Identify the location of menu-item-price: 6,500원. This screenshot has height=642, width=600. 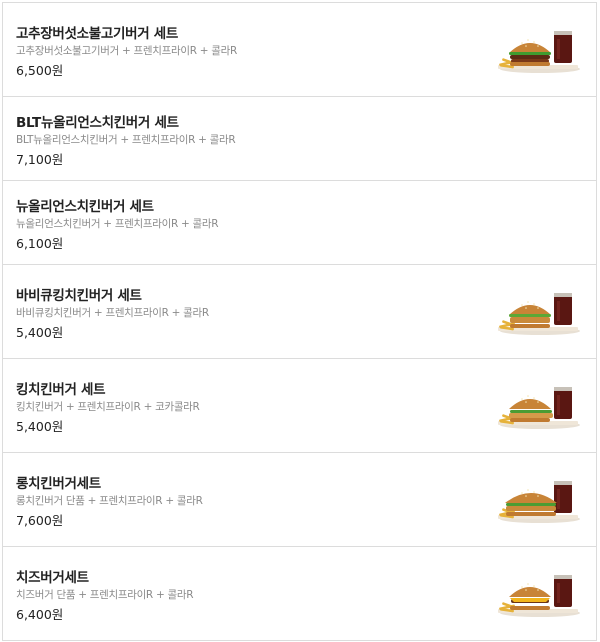
(40, 70).